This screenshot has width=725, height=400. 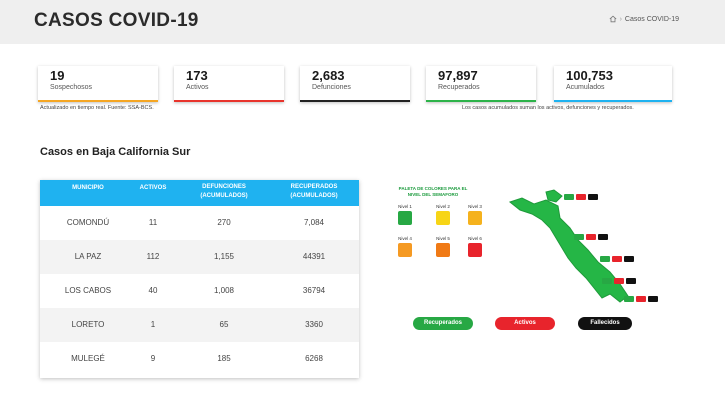 What do you see at coordinates (153, 222) in the screenshot?
I see `cell-activos: 11` at bounding box center [153, 222].